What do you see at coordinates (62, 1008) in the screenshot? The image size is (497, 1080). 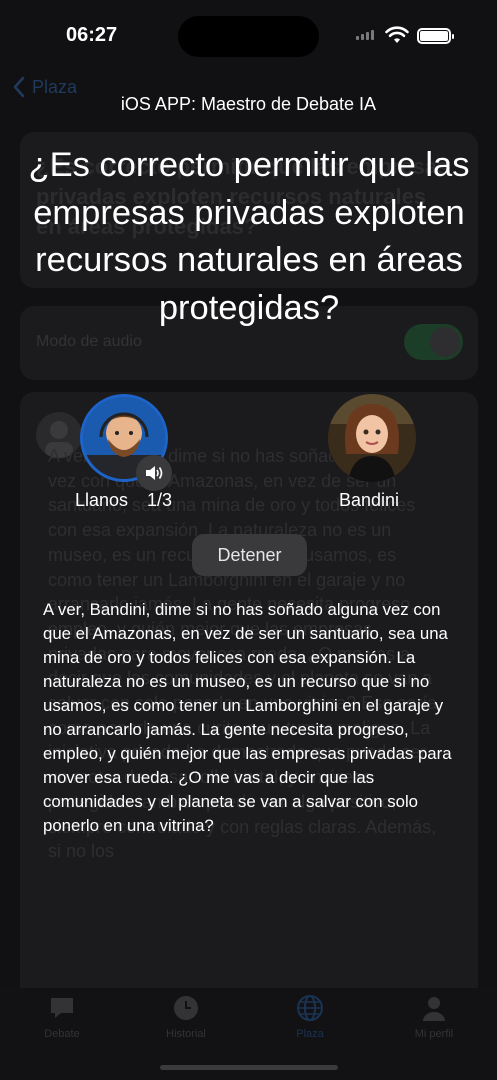 I see `chat-bubble-icon` at bounding box center [62, 1008].